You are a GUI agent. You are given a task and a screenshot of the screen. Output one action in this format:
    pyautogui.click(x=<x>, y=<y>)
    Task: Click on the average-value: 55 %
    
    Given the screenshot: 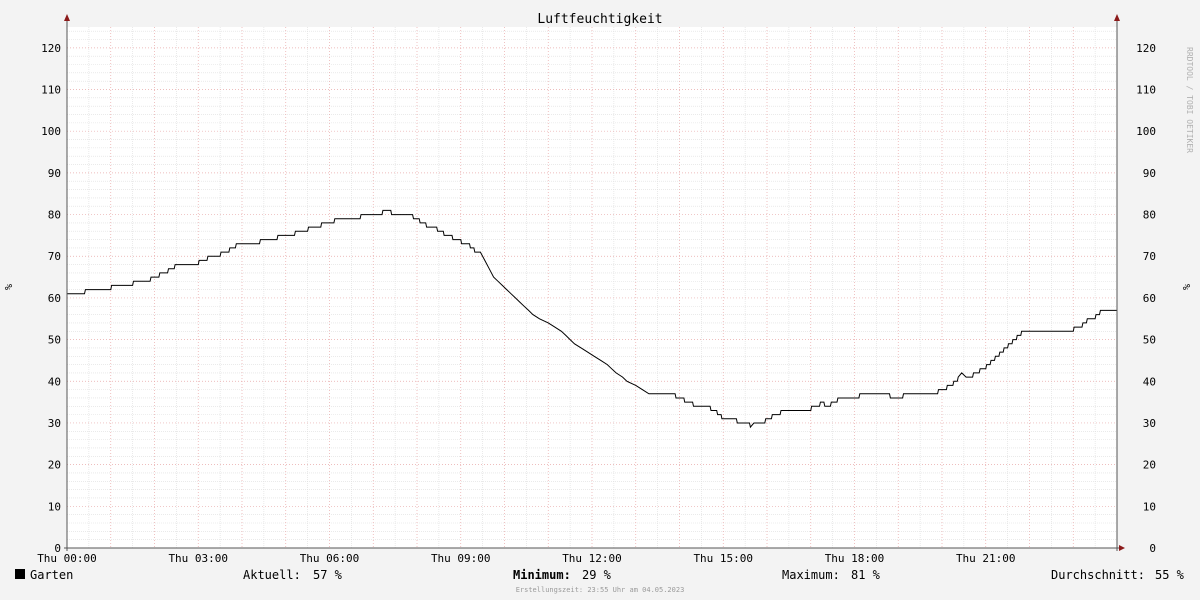 What is the action you would take?
    pyautogui.click(x=1169, y=575)
    